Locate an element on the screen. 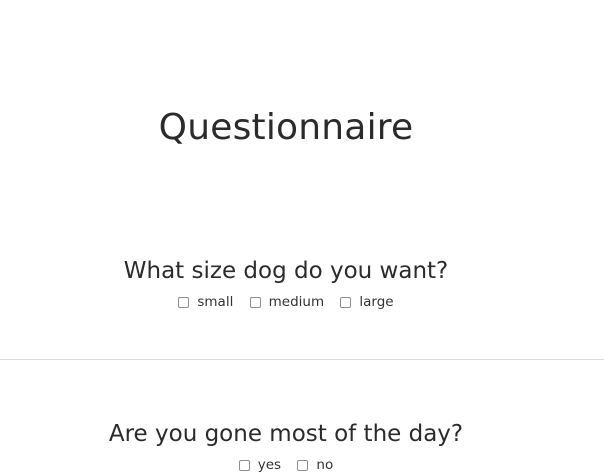 This screenshot has width=604, height=472. question-text: Are you gone most of the day? is located at coordinates (286, 434).